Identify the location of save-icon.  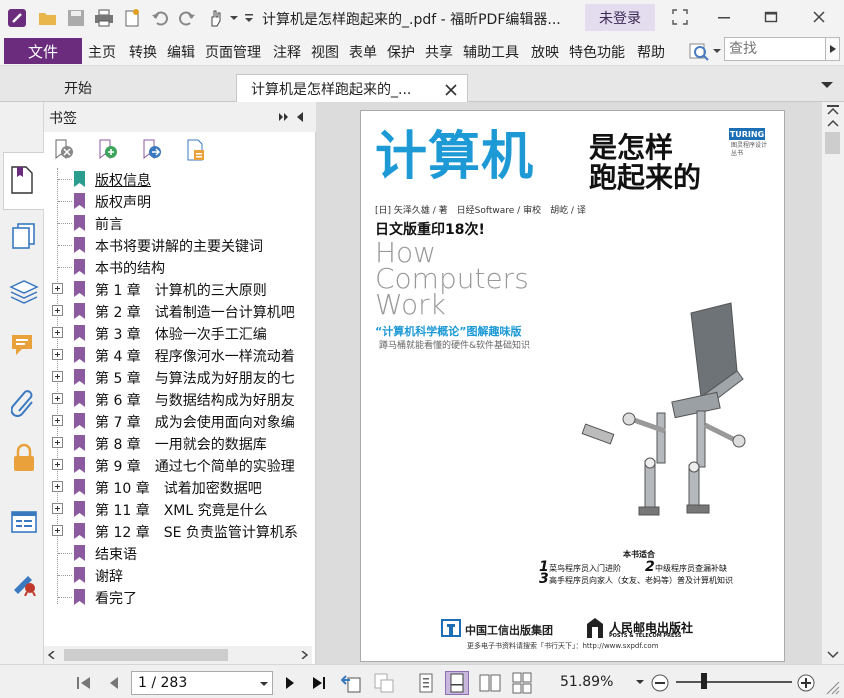
(76, 18).